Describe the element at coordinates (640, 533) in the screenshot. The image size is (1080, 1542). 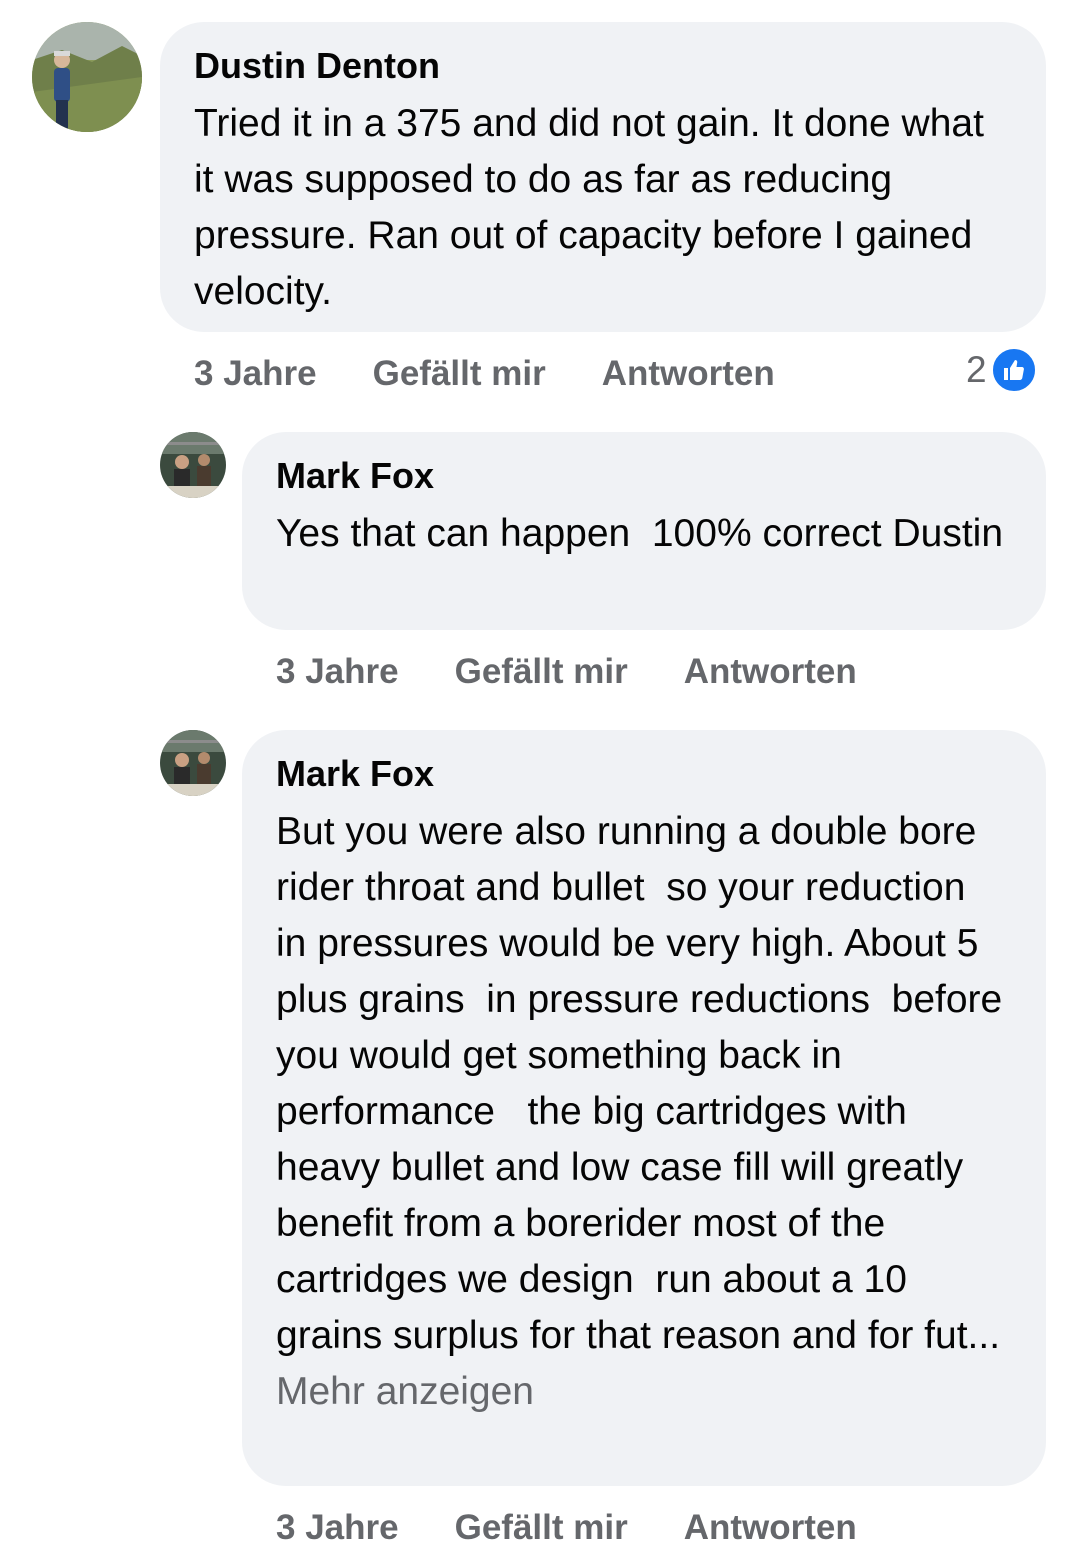
I see `comment-text: Yes that can happen 100% correct Dustin` at that location.